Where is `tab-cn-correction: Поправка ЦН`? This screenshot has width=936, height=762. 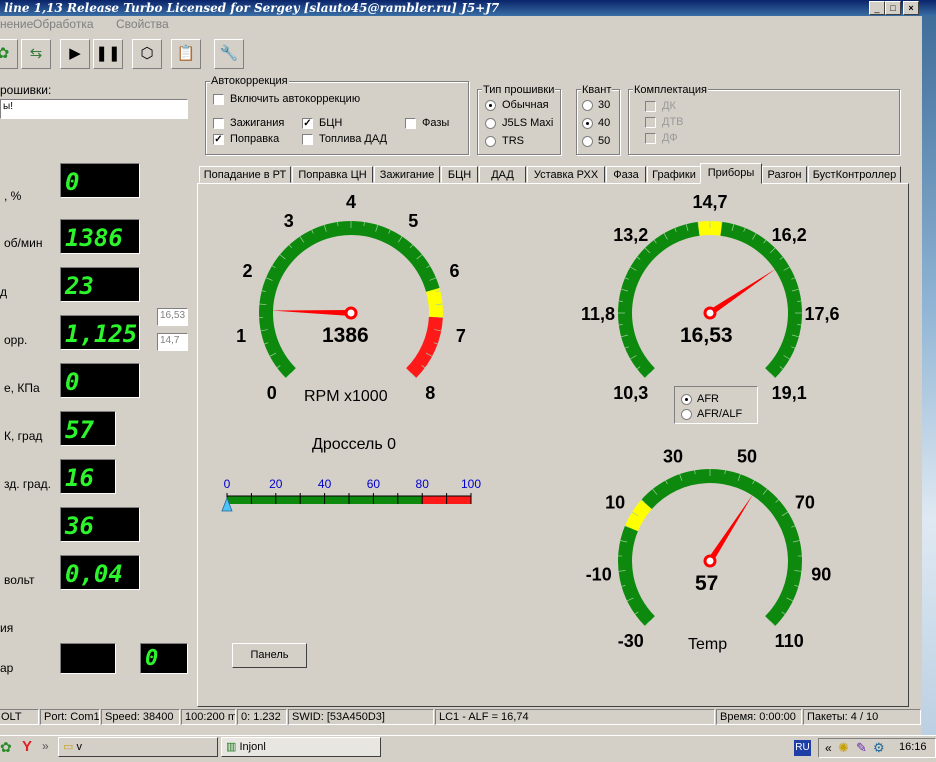 tab-cn-correction: Поправка ЦН is located at coordinates (332, 174).